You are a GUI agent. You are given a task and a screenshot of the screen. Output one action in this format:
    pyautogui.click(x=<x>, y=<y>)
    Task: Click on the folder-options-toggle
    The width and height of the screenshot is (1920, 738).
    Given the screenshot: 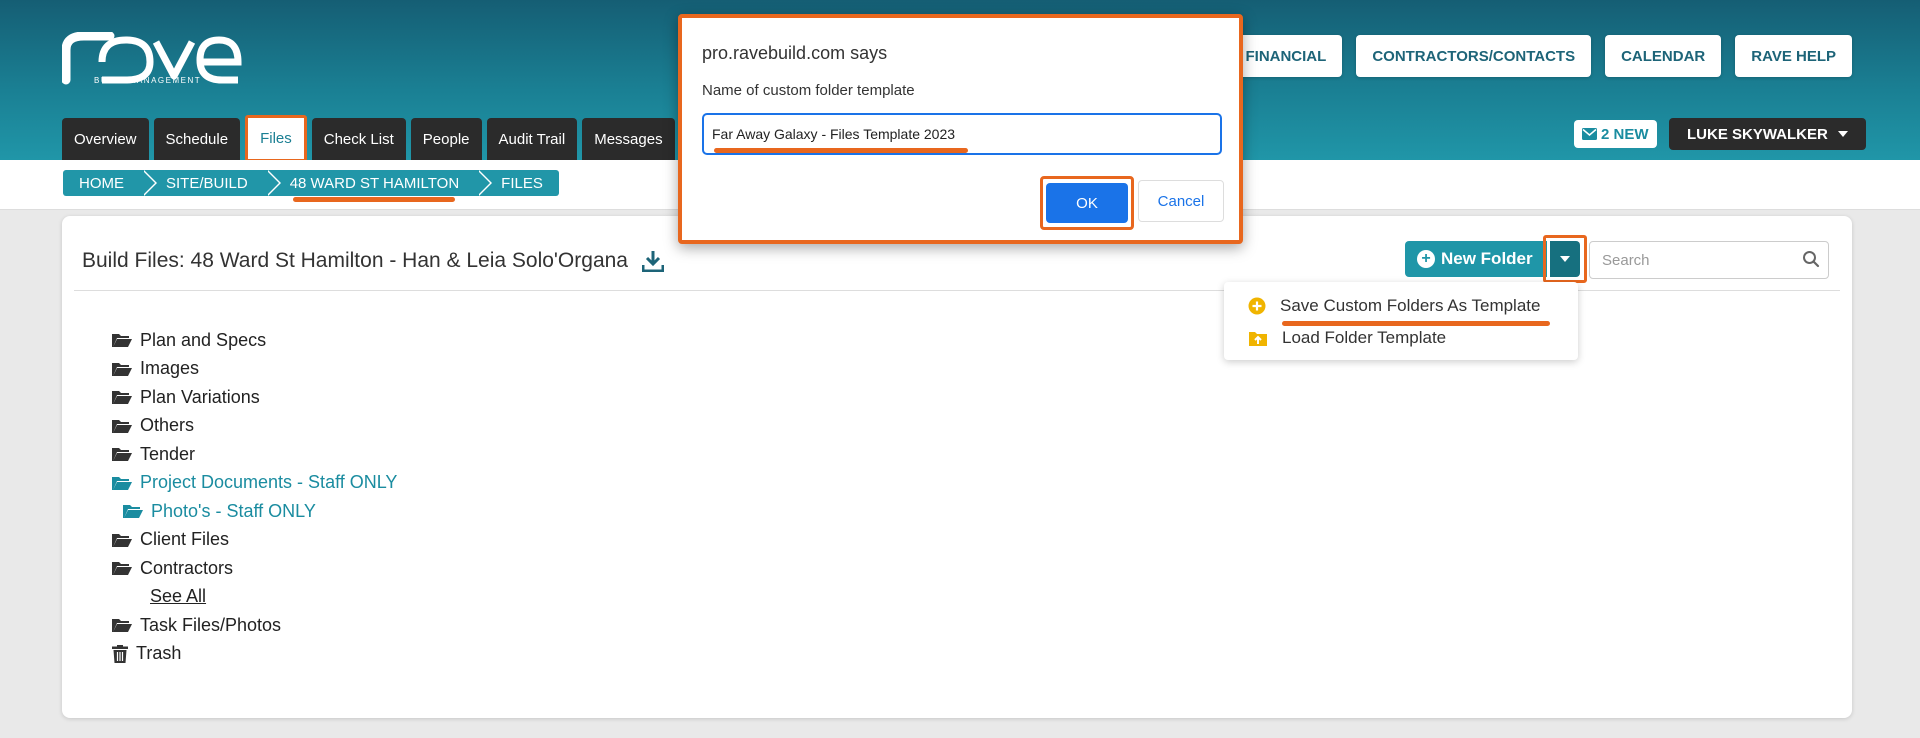 What is the action you would take?
    pyautogui.click(x=1565, y=259)
    